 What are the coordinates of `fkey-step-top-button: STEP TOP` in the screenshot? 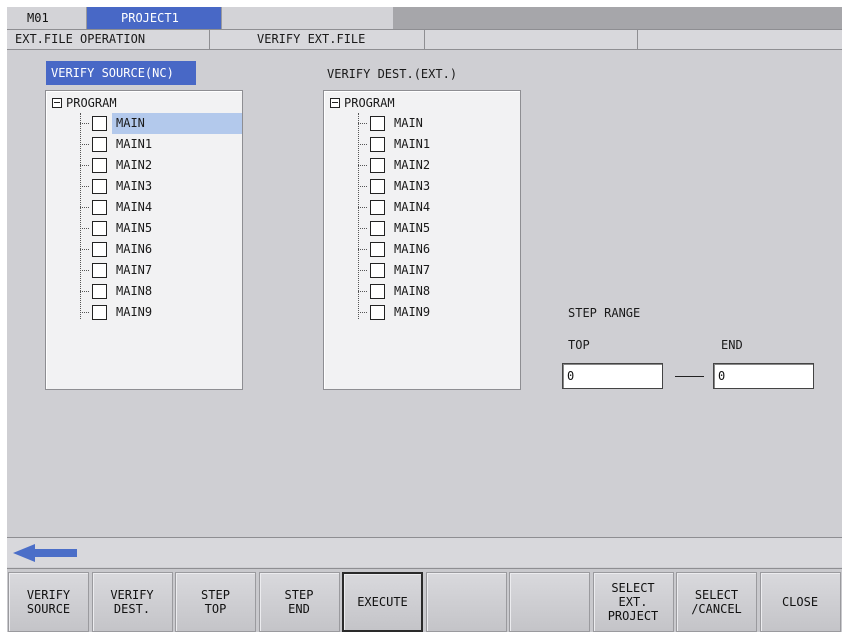 It's located at (215, 602).